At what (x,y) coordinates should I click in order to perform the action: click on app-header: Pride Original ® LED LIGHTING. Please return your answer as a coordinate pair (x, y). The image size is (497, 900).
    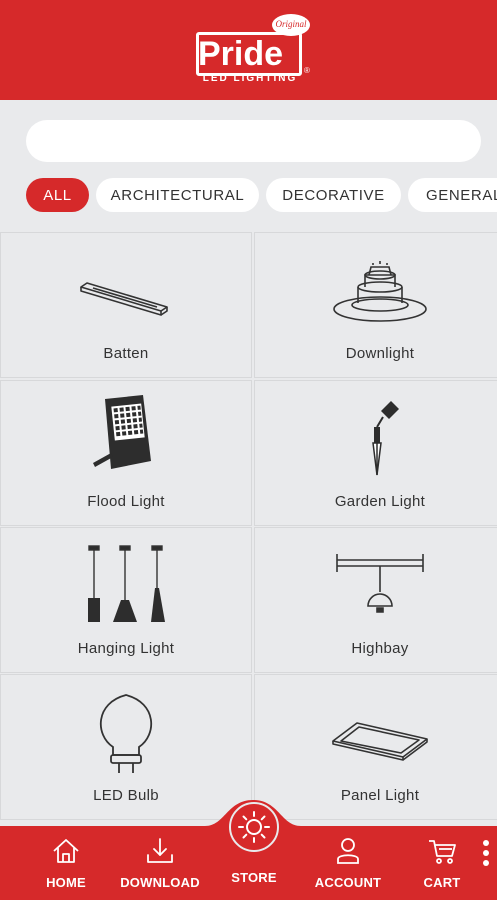
    Looking at the image, I should click on (248, 50).